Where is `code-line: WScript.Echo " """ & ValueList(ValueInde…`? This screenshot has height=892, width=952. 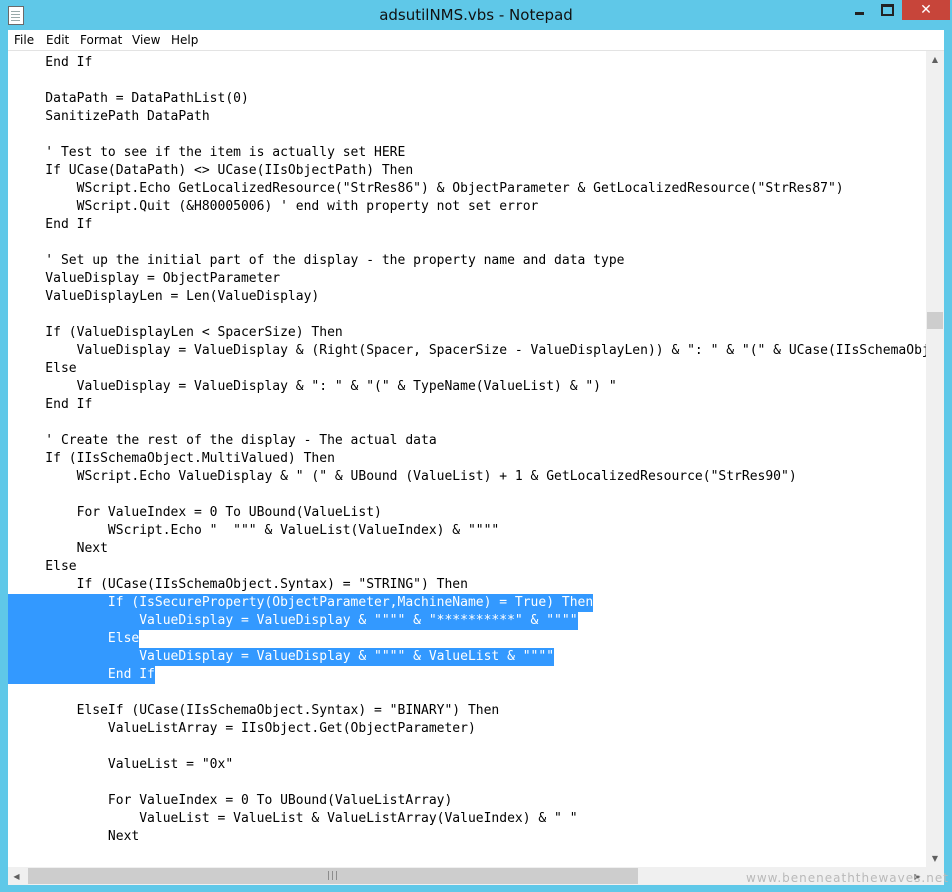 code-line: WScript.Echo " """ & ValueList(ValueInde… is located at coordinates (256, 531).